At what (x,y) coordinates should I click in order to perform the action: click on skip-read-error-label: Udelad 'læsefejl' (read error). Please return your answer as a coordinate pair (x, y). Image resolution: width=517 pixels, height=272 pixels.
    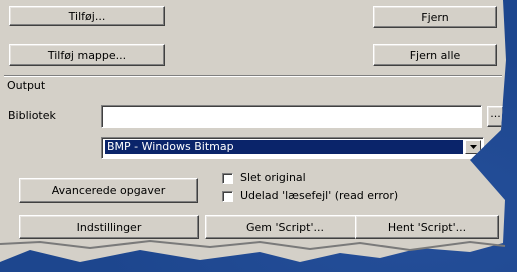
    Looking at the image, I should click on (319, 195).